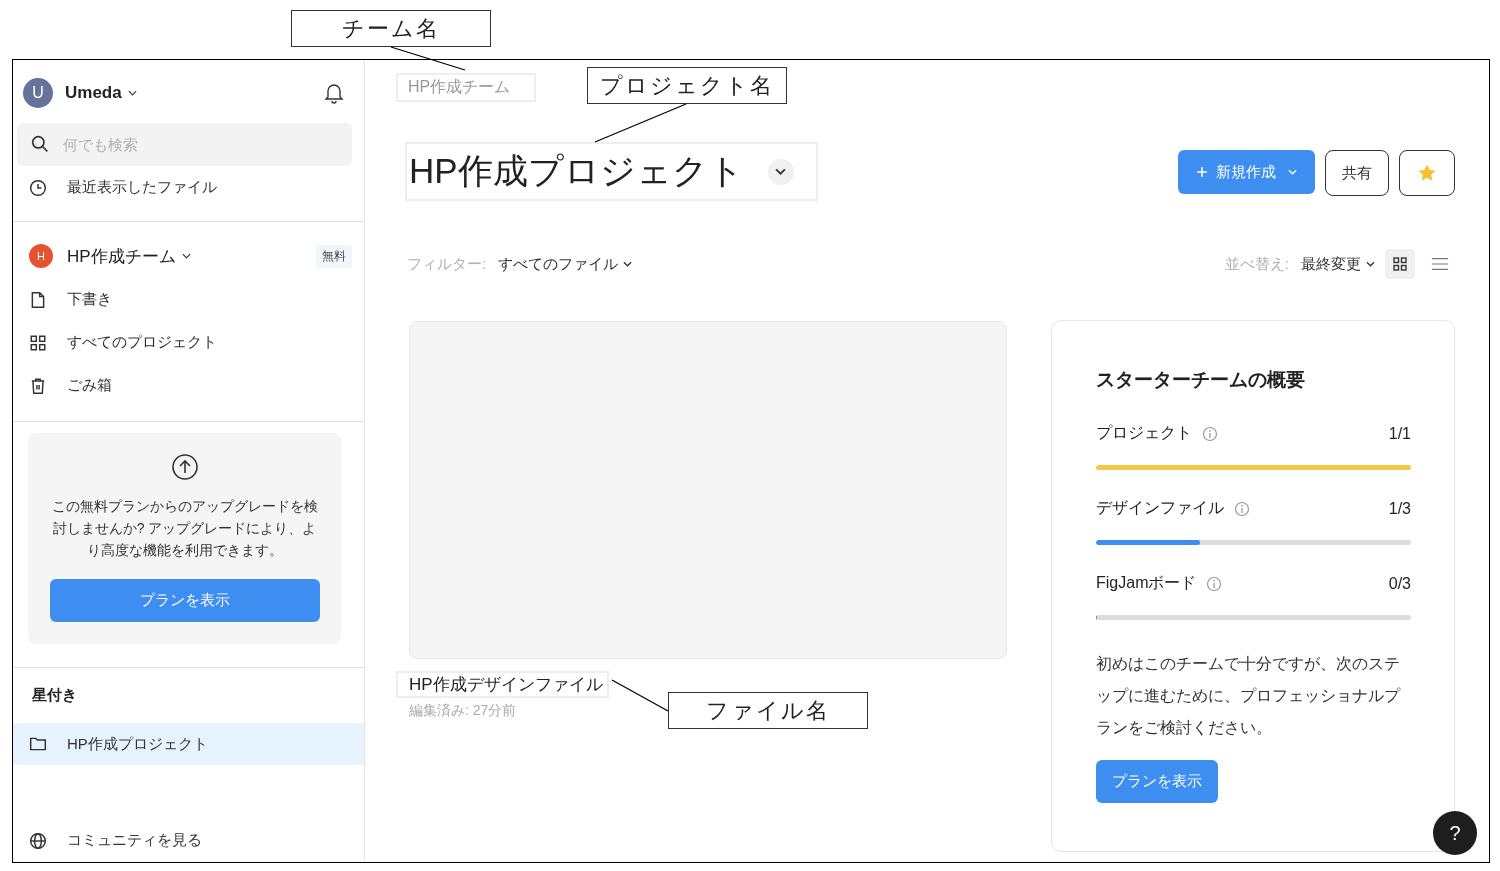  What do you see at coordinates (1338, 264) in the screenshot?
I see `sort-dropdown: 最終変更` at bounding box center [1338, 264].